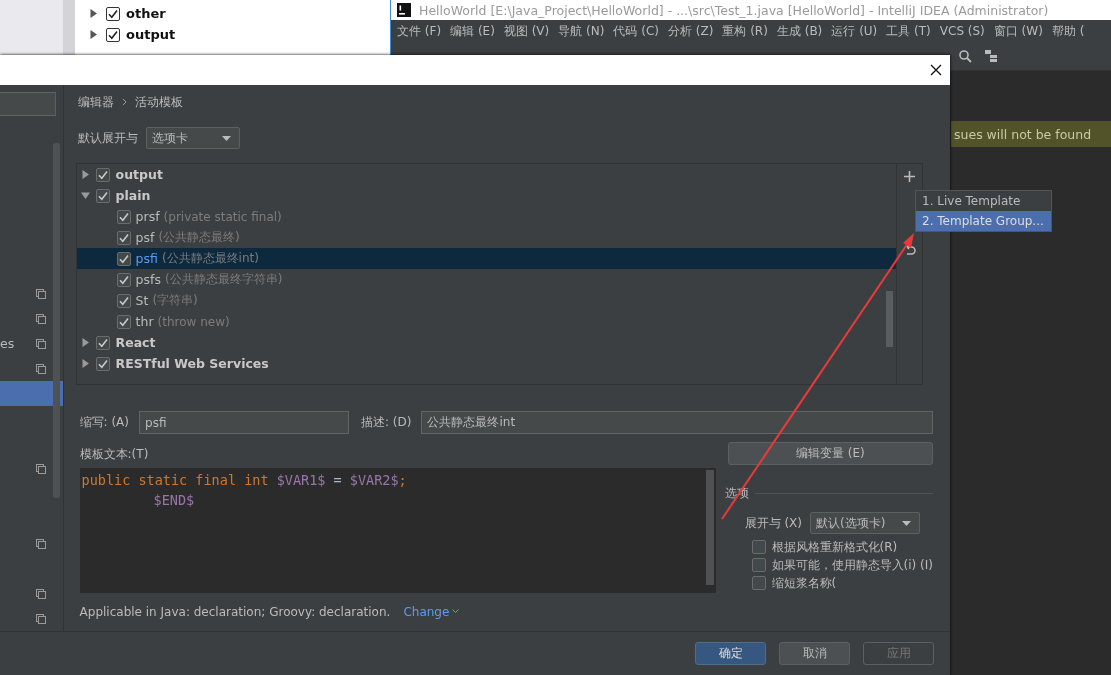  What do you see at coordinates (854, 31) in the screenshot?
I see `menu-item: 运行 (U)` at bounding box center [854, 31].